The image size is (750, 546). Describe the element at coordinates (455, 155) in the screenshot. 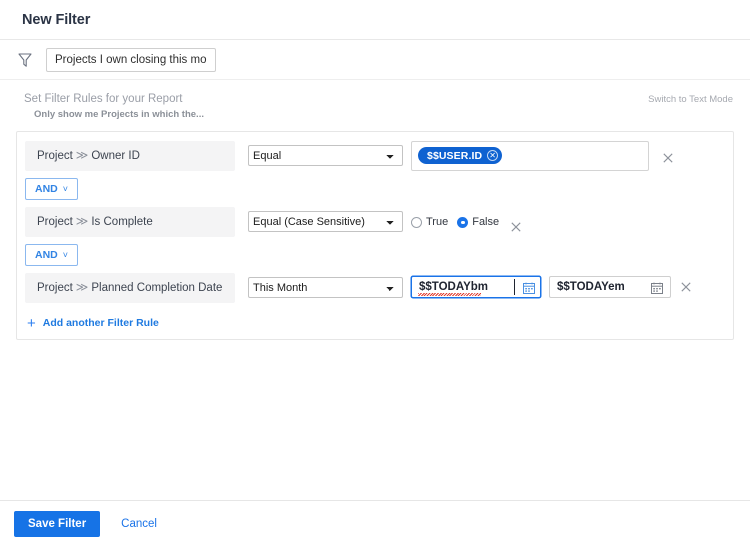

I see `value-token-label: $$USER.ID` at that location.